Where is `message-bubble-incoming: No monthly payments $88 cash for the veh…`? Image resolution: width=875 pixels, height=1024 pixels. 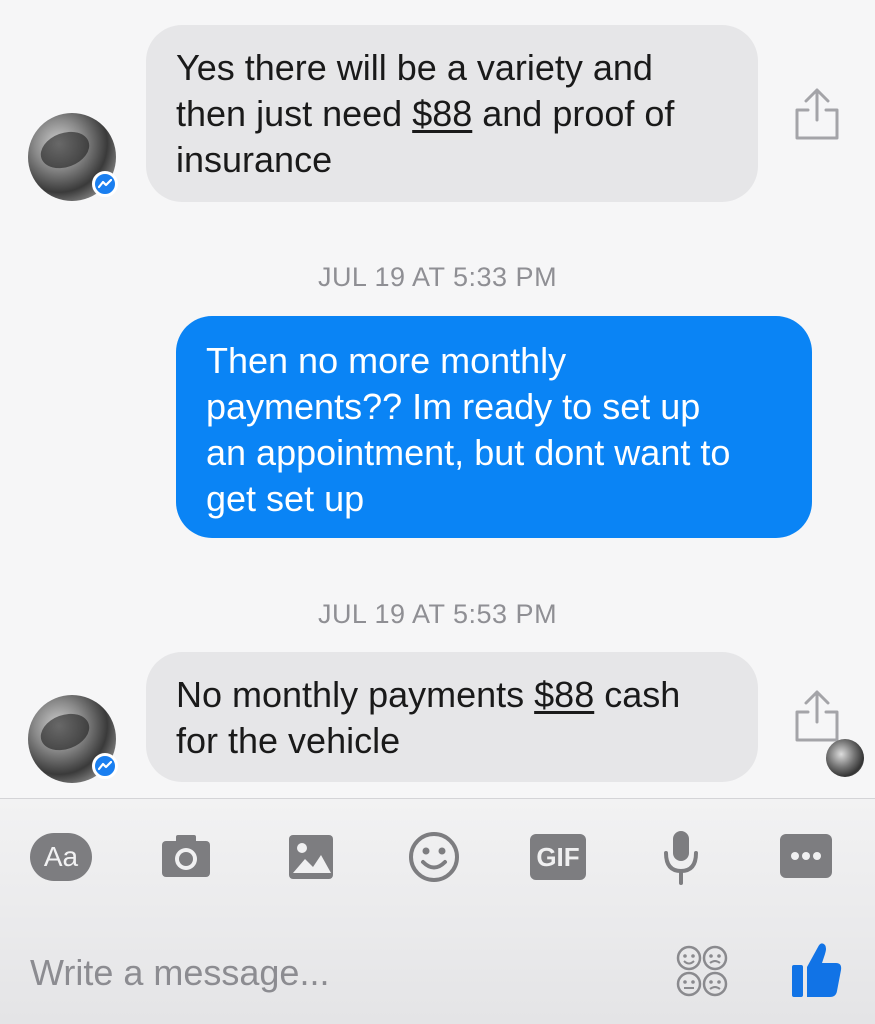
message-bubble-incoming: No monthly payments $88 cash for the veh… is located at coordinates (452, 717).